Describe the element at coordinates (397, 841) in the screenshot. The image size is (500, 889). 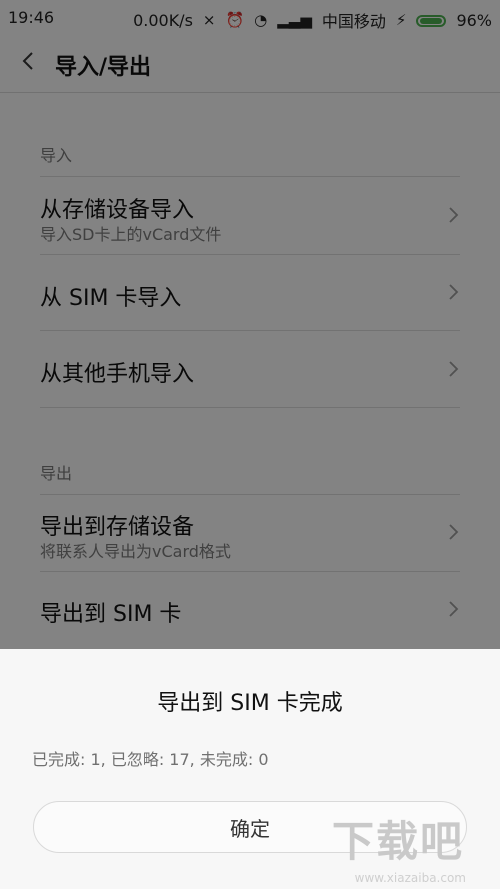
I see `watermark-logo: 下载吧` at that location.